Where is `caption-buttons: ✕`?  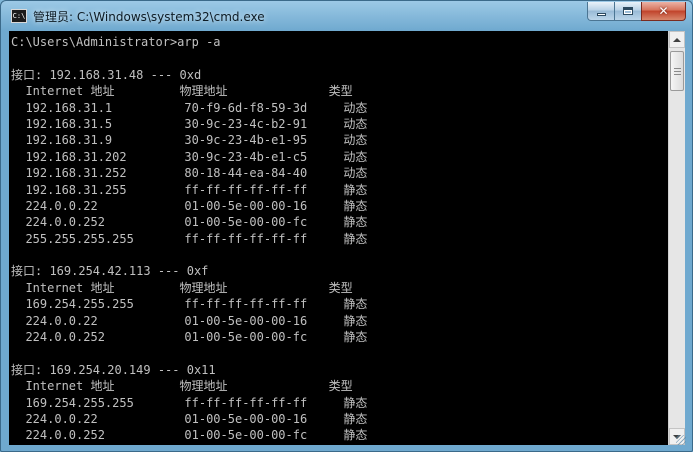 caption-buttons: ✕ is located at coordinates (636, 11).